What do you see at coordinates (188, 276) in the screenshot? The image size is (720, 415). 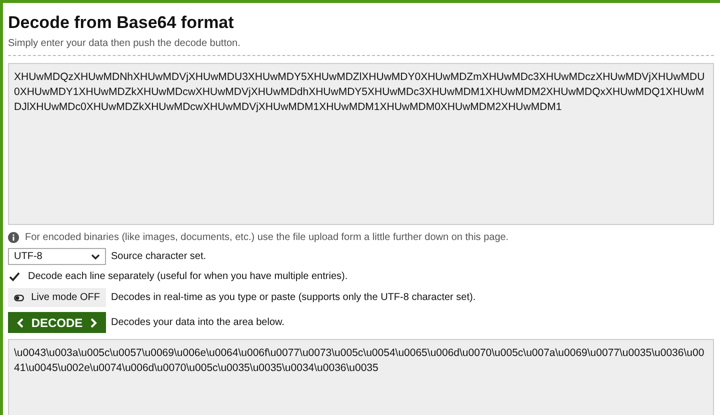 I see `checkbox-label: Decode each line separately (useful for when you have multiple entries).` at bounding box center [188, 276].